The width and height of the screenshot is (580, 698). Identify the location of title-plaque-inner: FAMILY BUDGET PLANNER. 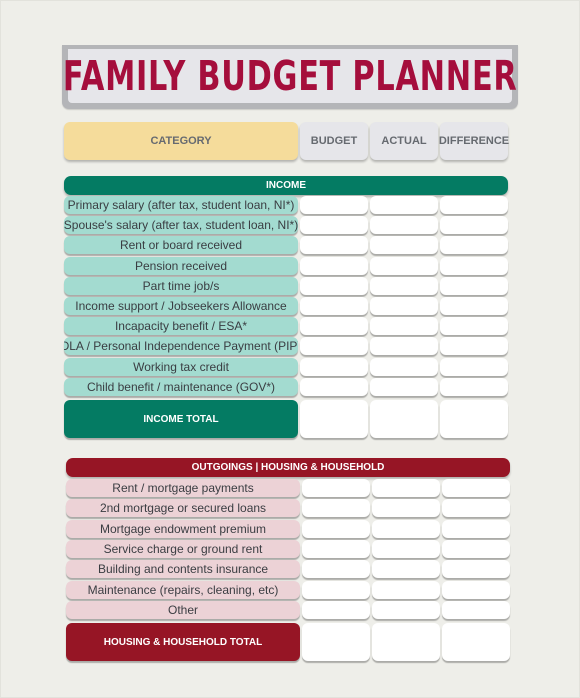
(290, 76).